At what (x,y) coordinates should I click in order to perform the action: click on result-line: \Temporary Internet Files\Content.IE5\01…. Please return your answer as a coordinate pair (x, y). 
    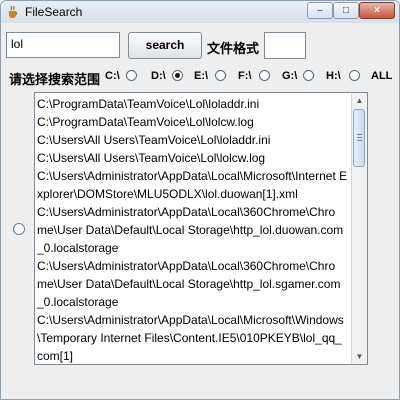
    Looking at the image, I should click on (189, 338).